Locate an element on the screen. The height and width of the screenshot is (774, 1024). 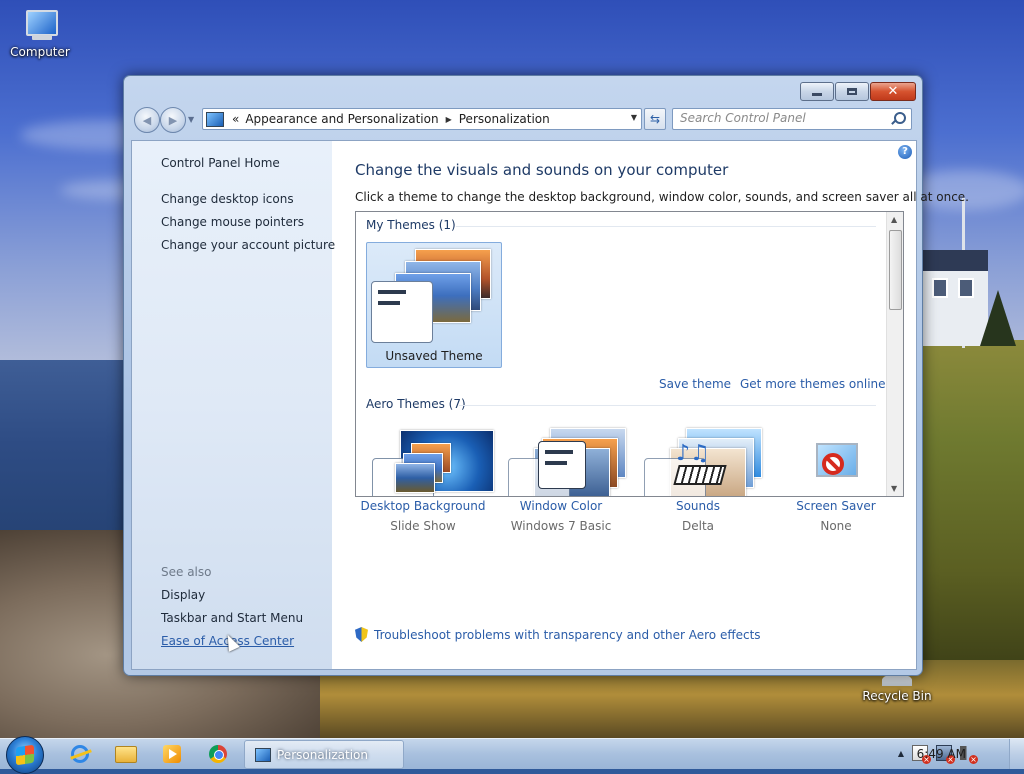
show-desktop-button is located at coordinates (1016, 754).